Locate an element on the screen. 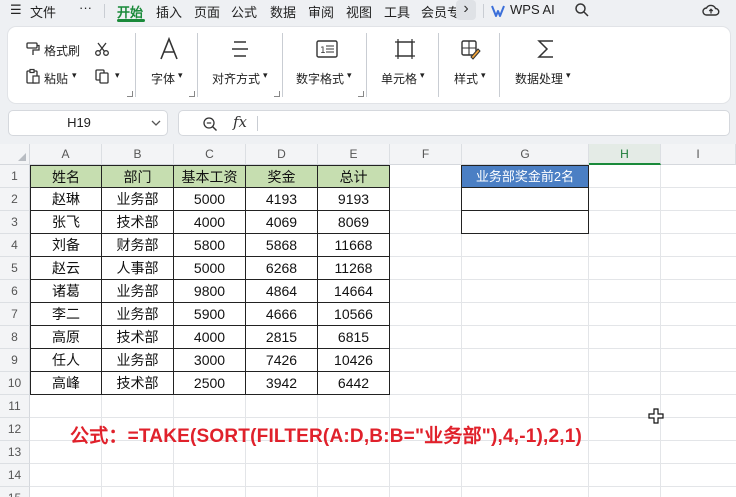 The image size is (736, 497). align-dialog-launcher is located at coordinates (277, 94).